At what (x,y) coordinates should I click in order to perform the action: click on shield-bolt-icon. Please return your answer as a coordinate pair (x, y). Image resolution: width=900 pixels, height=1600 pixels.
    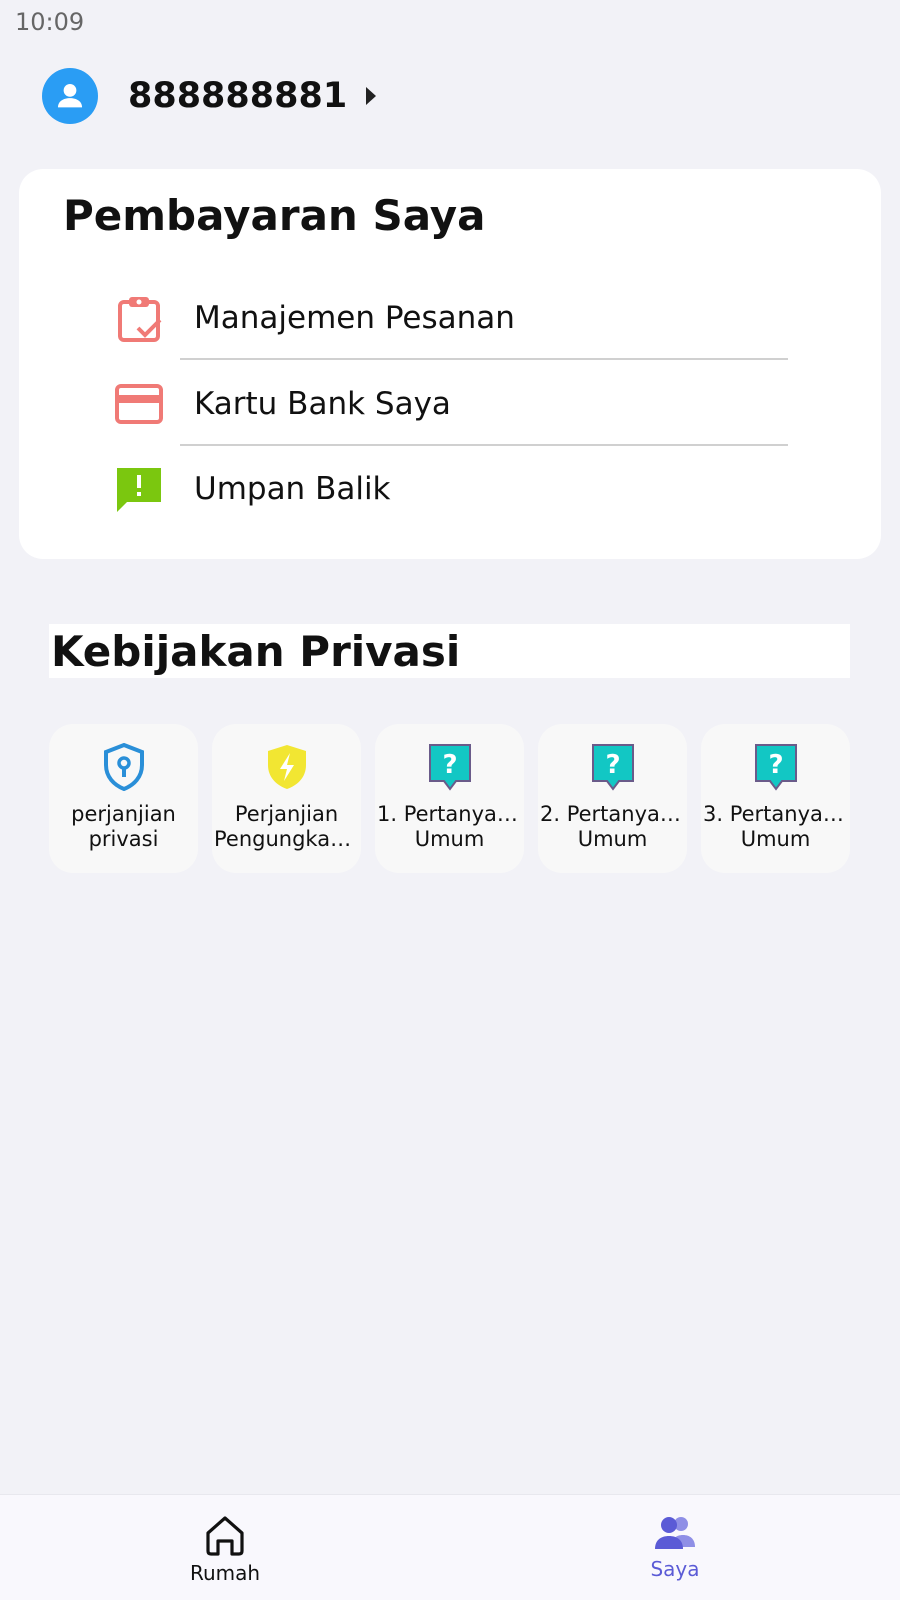
    Looking at the image, I should click on (287, 767).